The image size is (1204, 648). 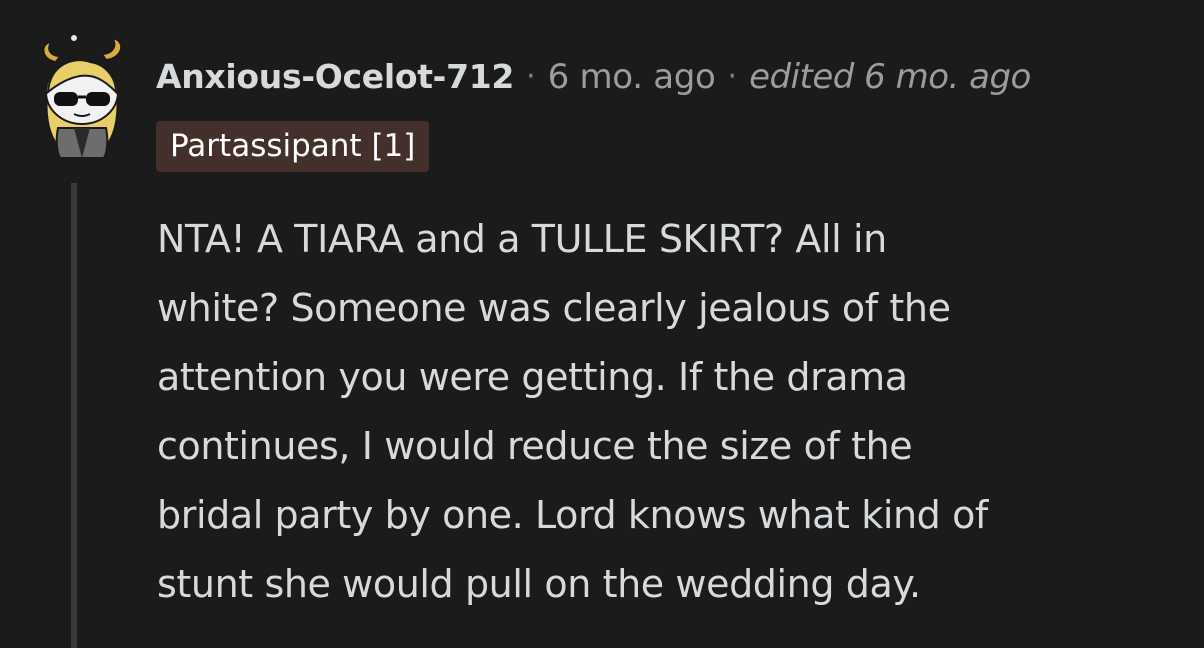 I want to click on comment-body-line: stunt she would pull on the wedding day., so click(x=539, y=584).